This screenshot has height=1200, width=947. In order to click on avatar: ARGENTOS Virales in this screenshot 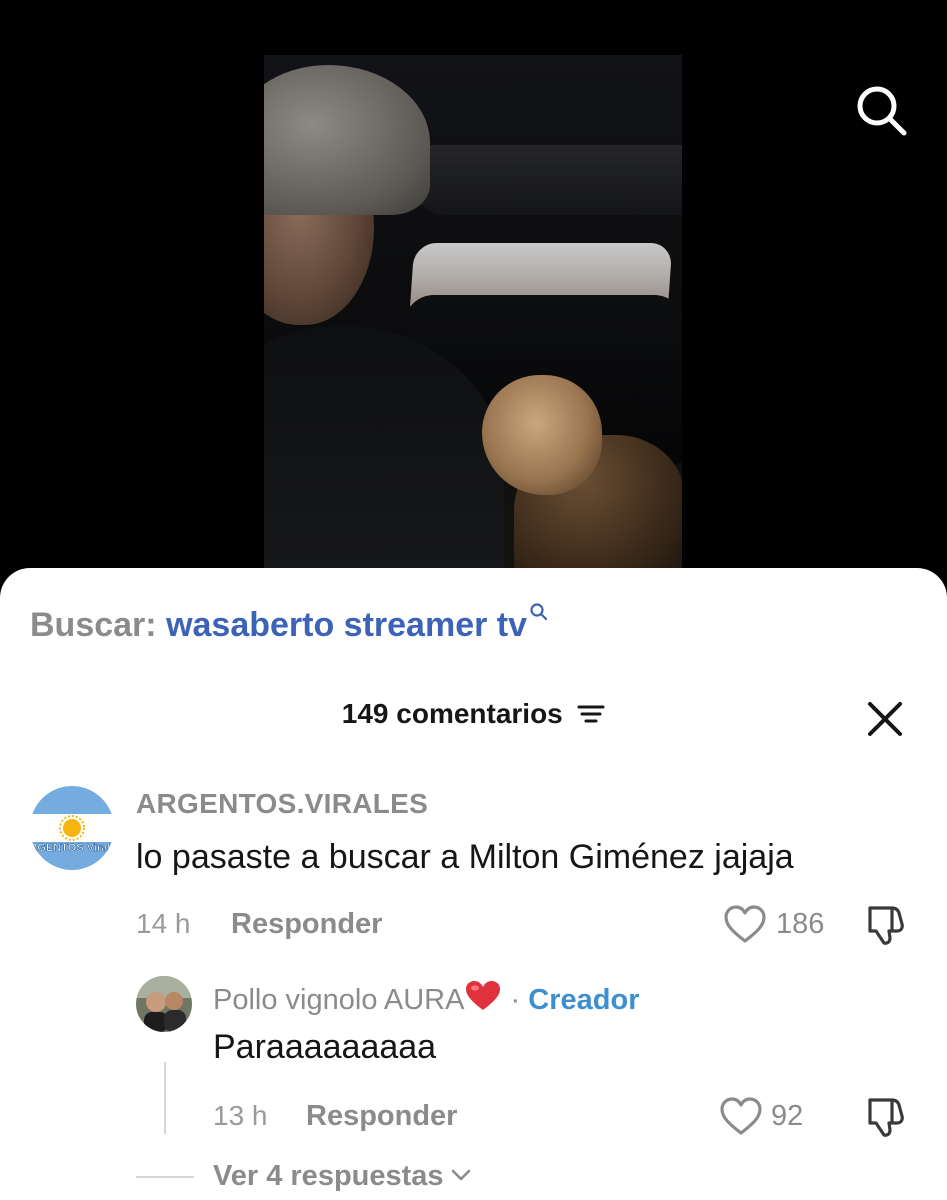, I will do `click(72, 828)`.